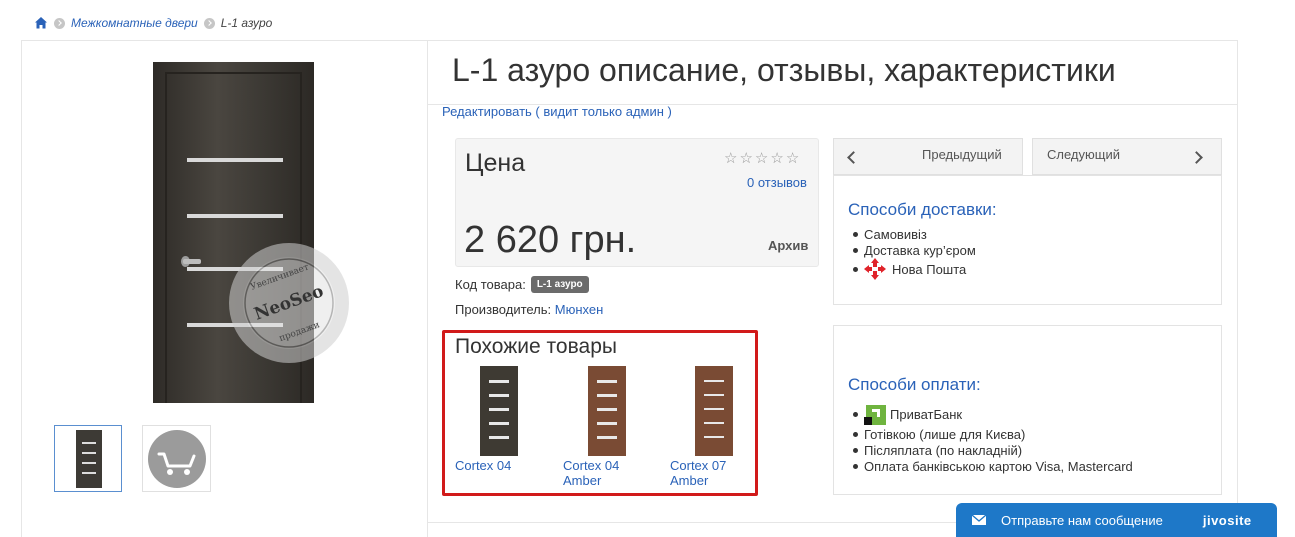 The width and height of the screenshot is (1295, 537). What do you see at coordinates (895, 234) in the screenshot?
I see `delivery-item: Самовивіз` at bounding box center [895, 234].